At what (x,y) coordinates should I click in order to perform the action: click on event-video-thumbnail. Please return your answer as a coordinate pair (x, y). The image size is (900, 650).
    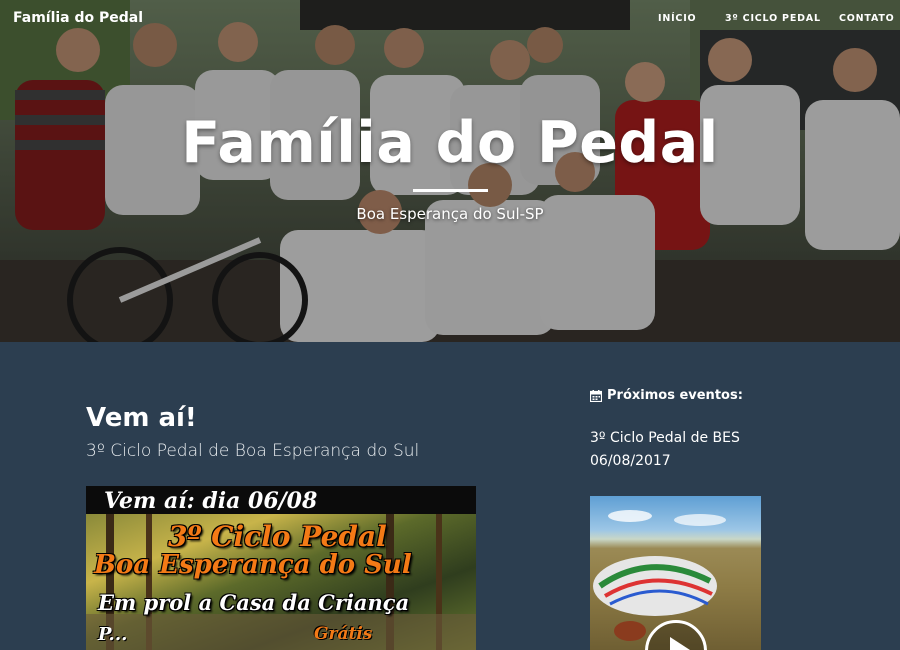
    Looking at the image, I should click on (675, 573).